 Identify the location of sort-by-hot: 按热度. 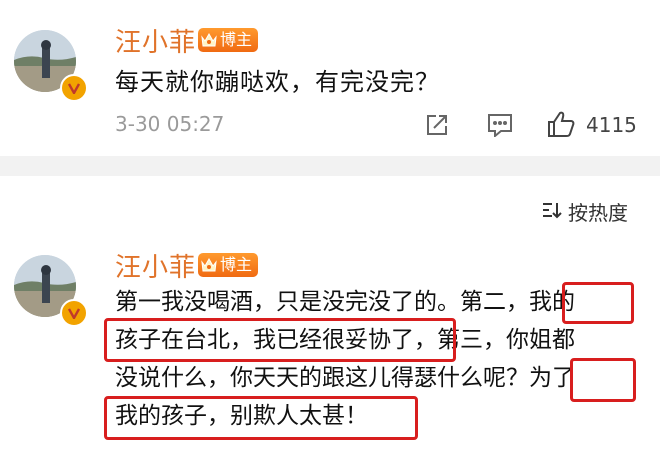
(598, 211).